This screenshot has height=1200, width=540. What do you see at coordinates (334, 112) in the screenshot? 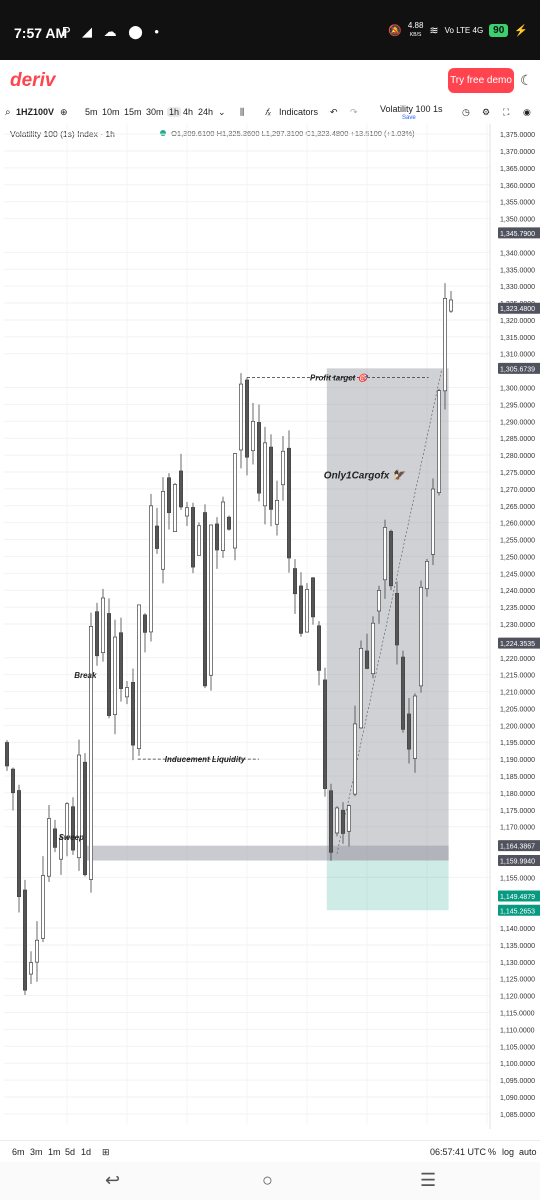
I see `undo-icon: ↶` at bounding box center [334, 112].